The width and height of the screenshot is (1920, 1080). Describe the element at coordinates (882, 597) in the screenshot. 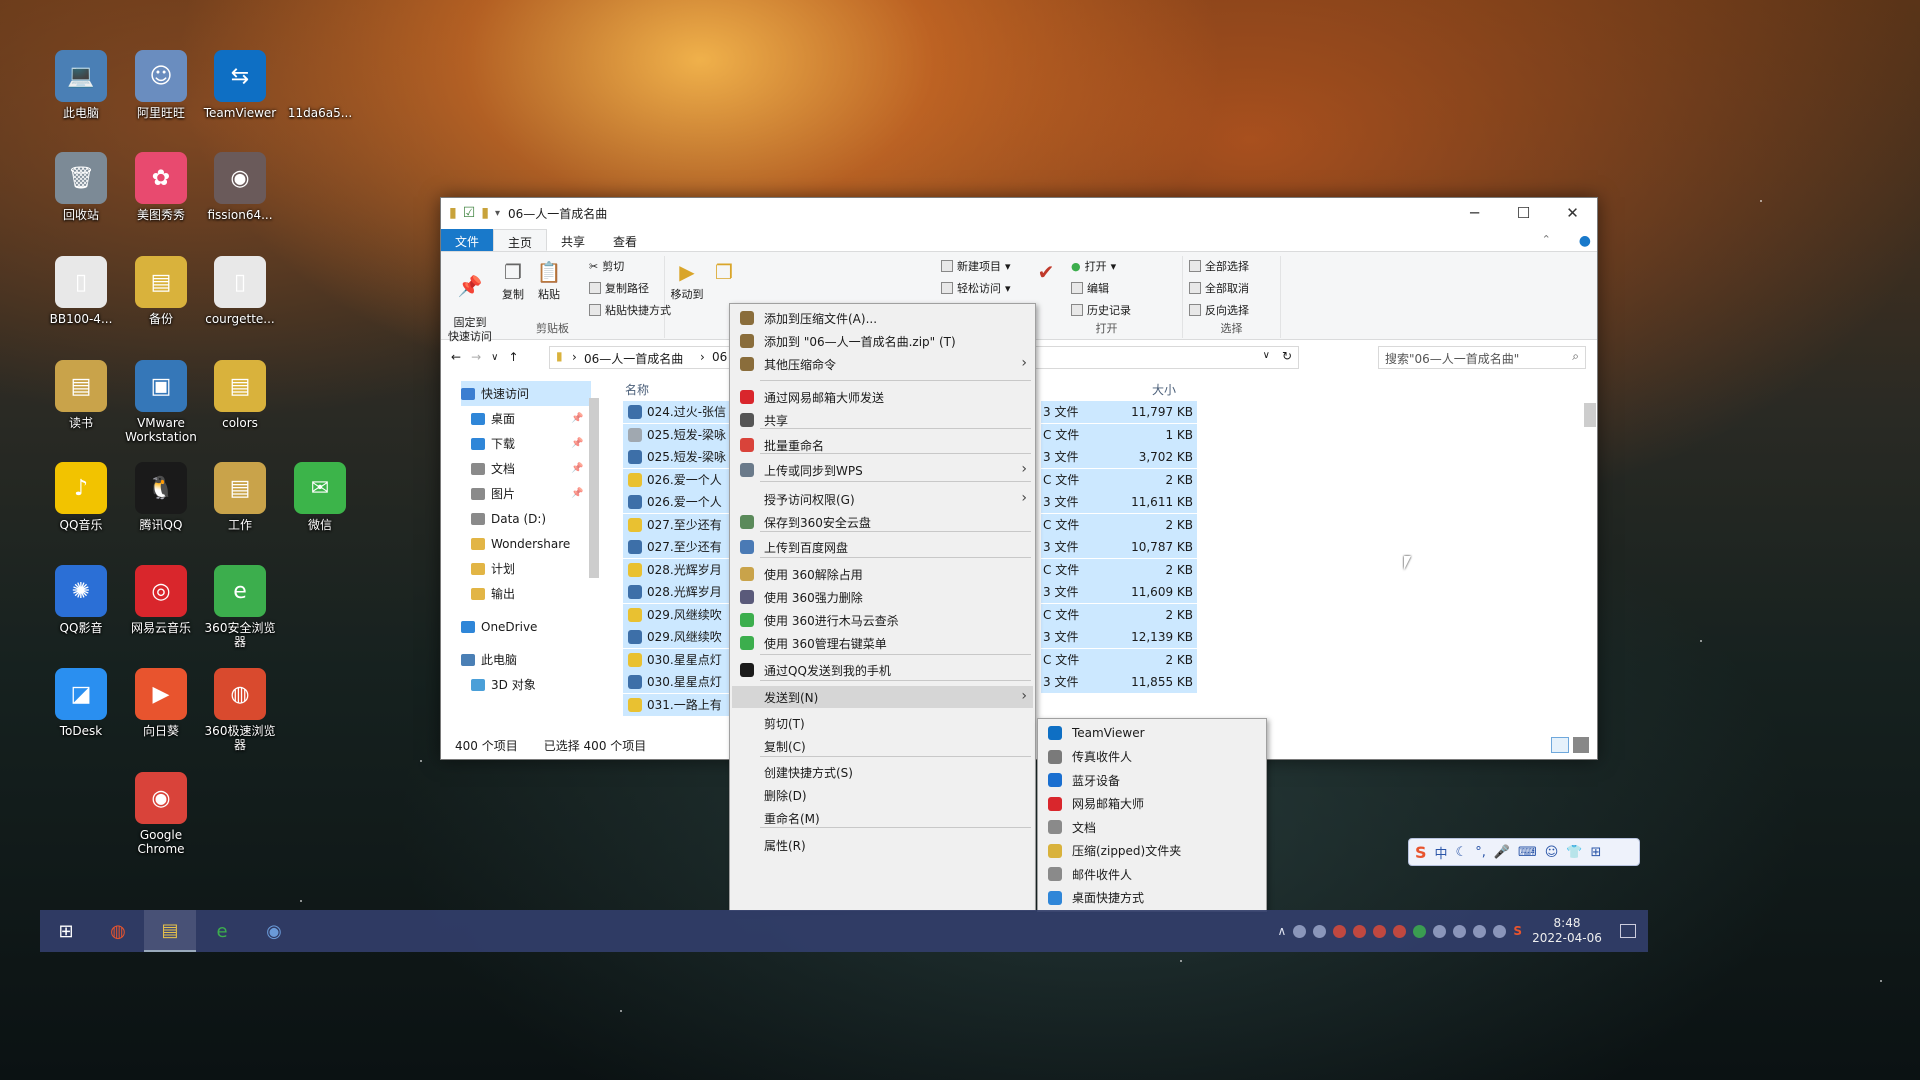

I see `context-menu-item: 使用 360强力删除` at that location.